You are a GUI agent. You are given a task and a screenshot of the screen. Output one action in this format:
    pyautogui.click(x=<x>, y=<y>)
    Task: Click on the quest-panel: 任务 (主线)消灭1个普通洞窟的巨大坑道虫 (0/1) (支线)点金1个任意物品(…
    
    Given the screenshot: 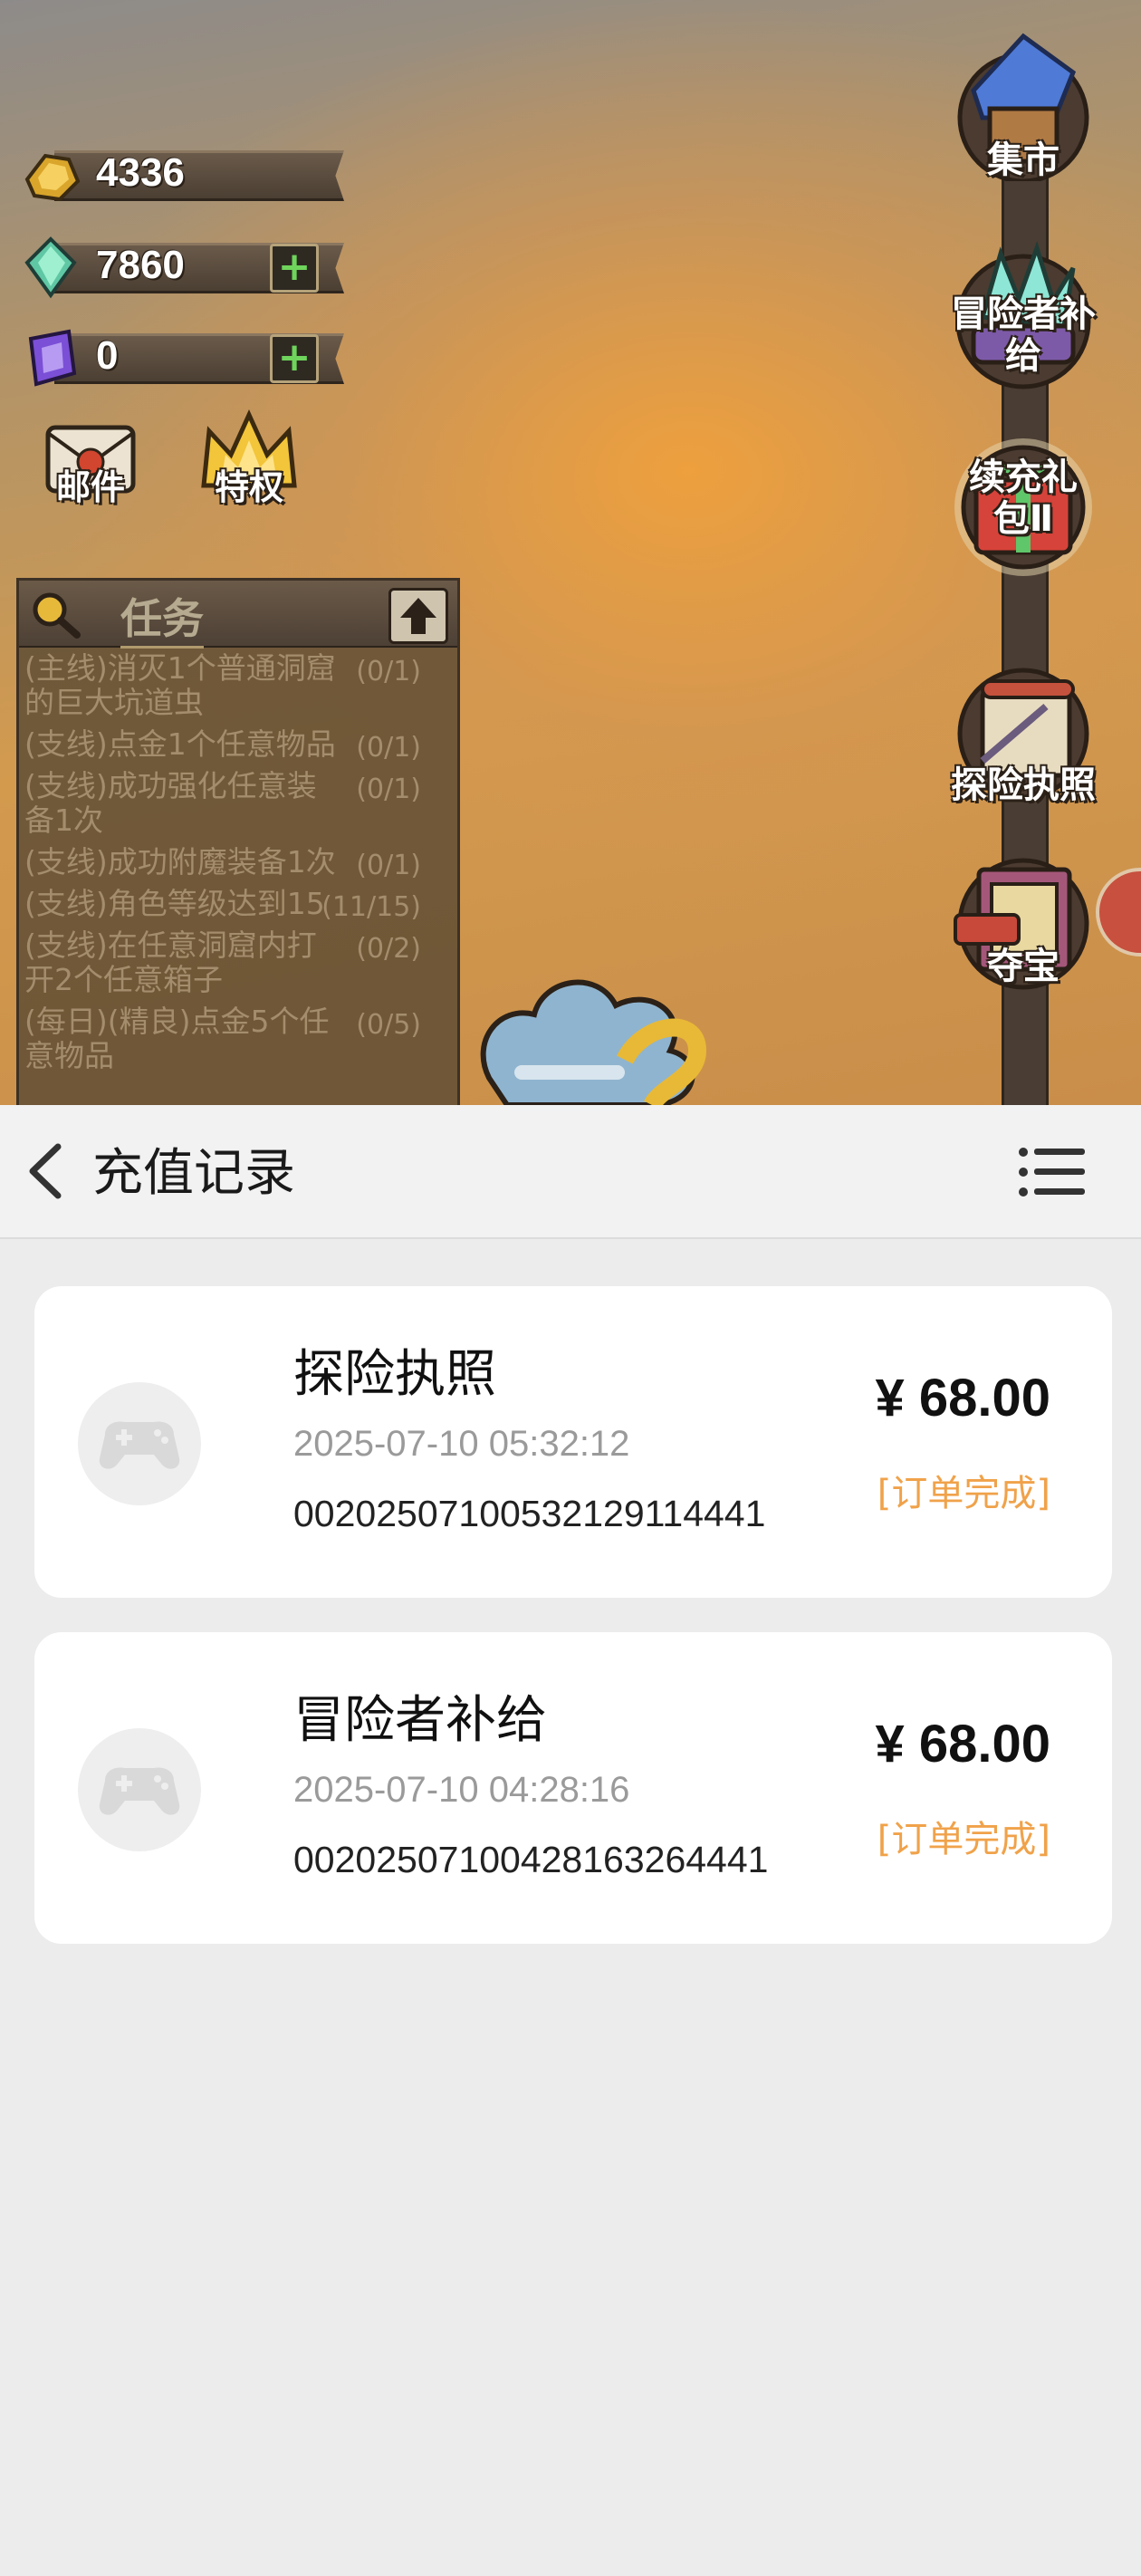 What is the action you would take?
    pyautogui.click(x=238, y=841)
    